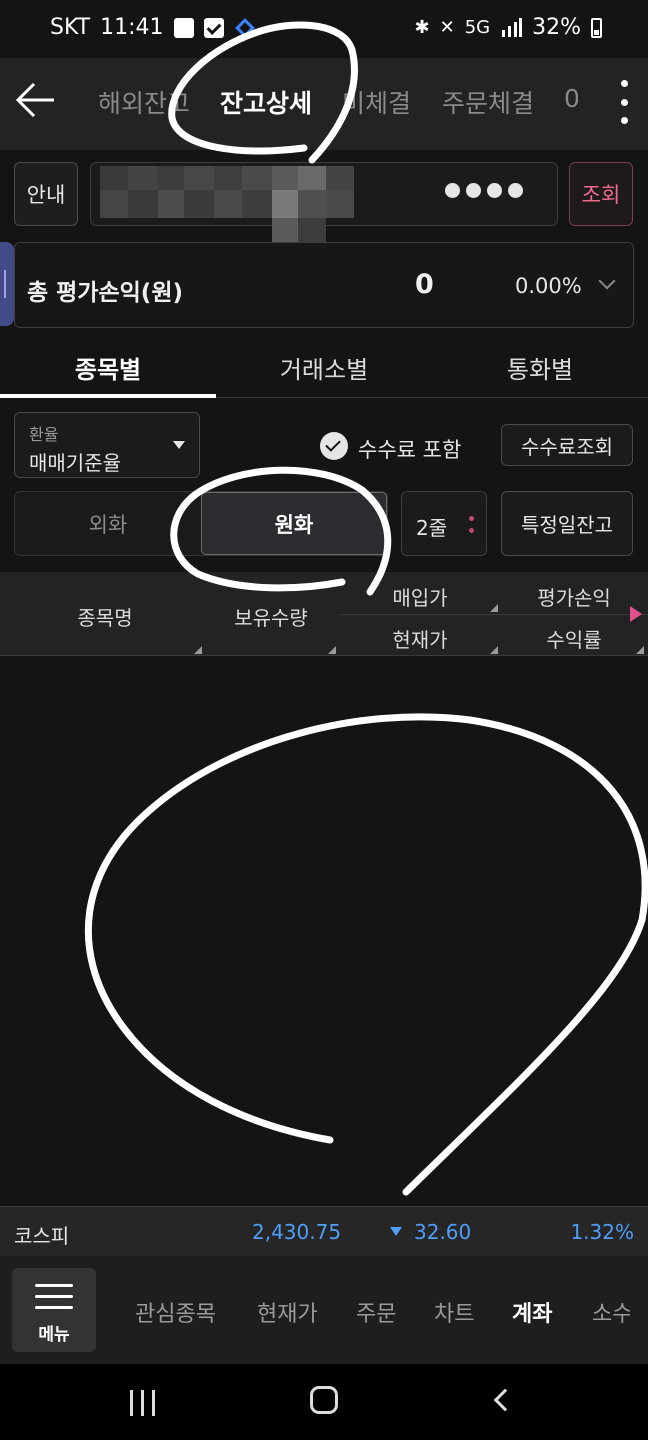 The height and width of the screenshot is (1440, 648). Describe the element at coordinates (488, 102) in the screenshot. I see `tab-order-filled: 주문체결` at that location.